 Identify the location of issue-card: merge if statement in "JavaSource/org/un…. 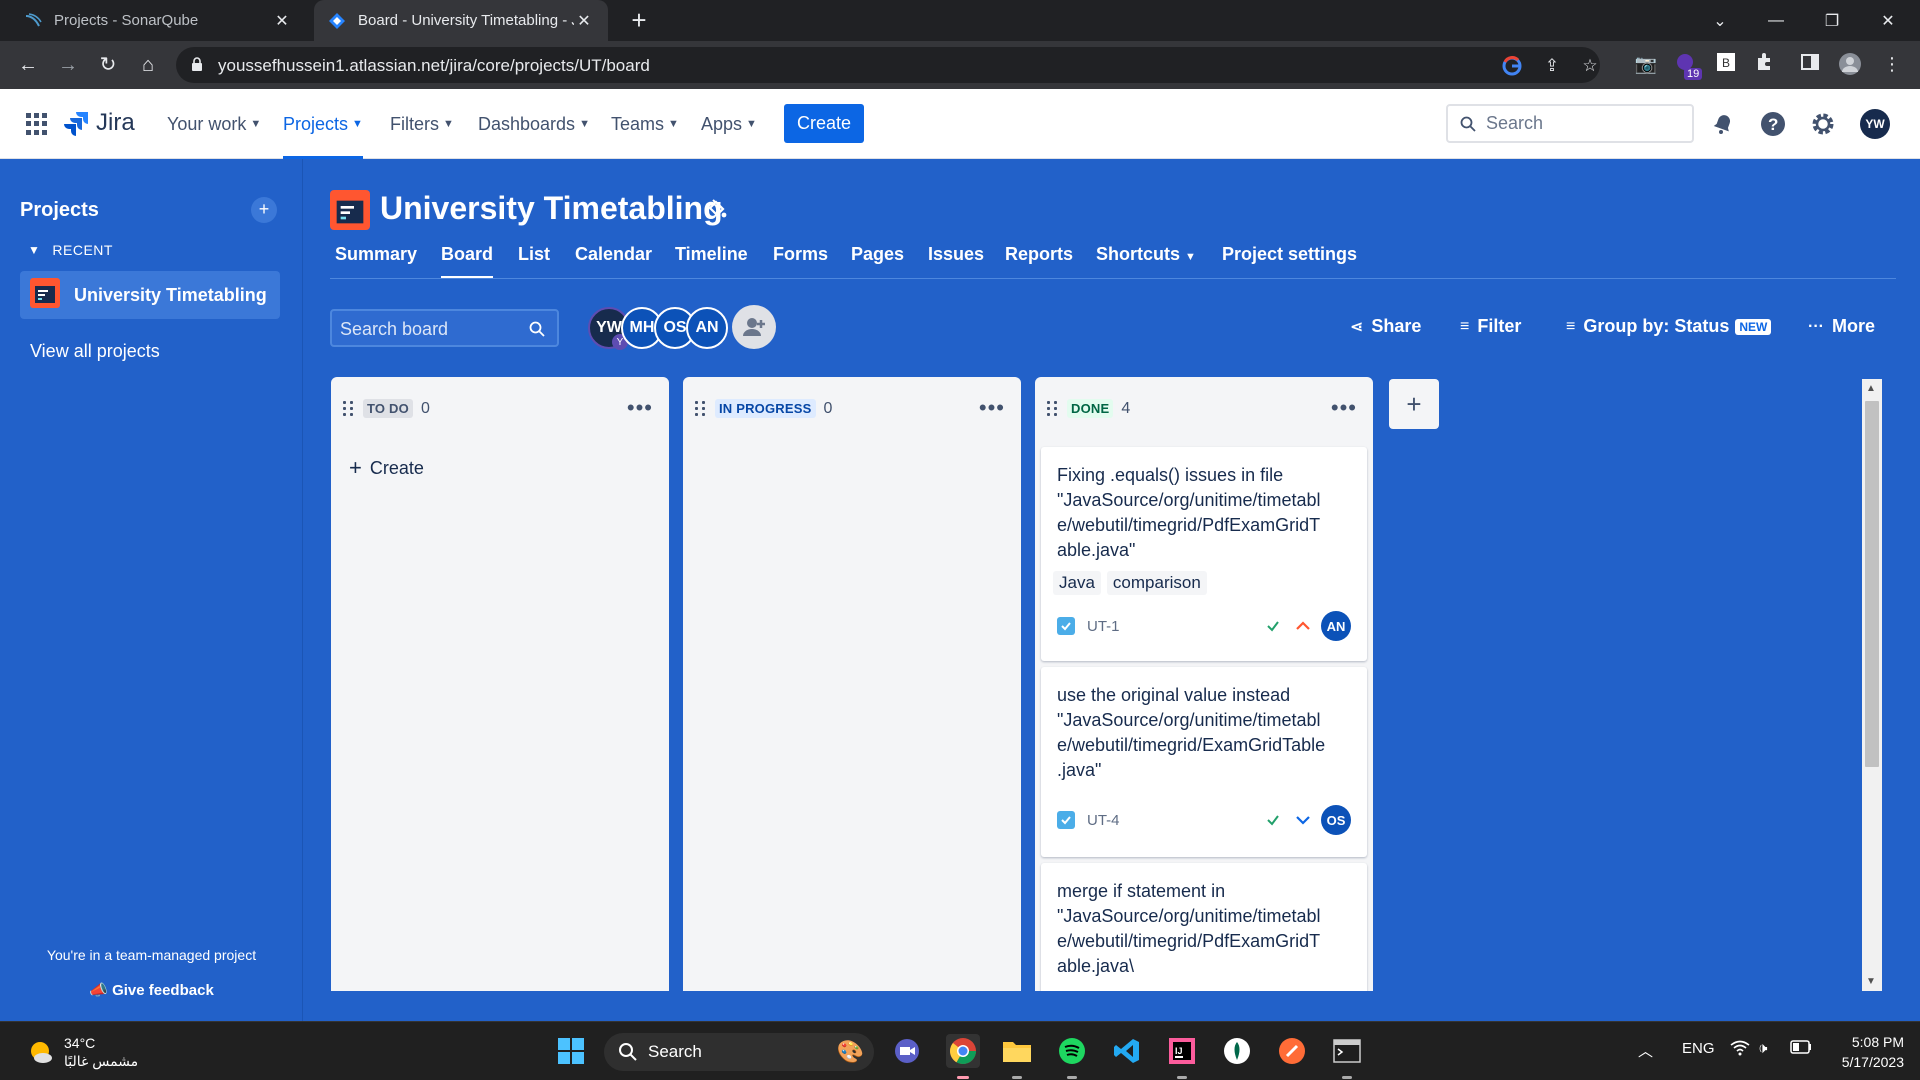
(1204, 927).